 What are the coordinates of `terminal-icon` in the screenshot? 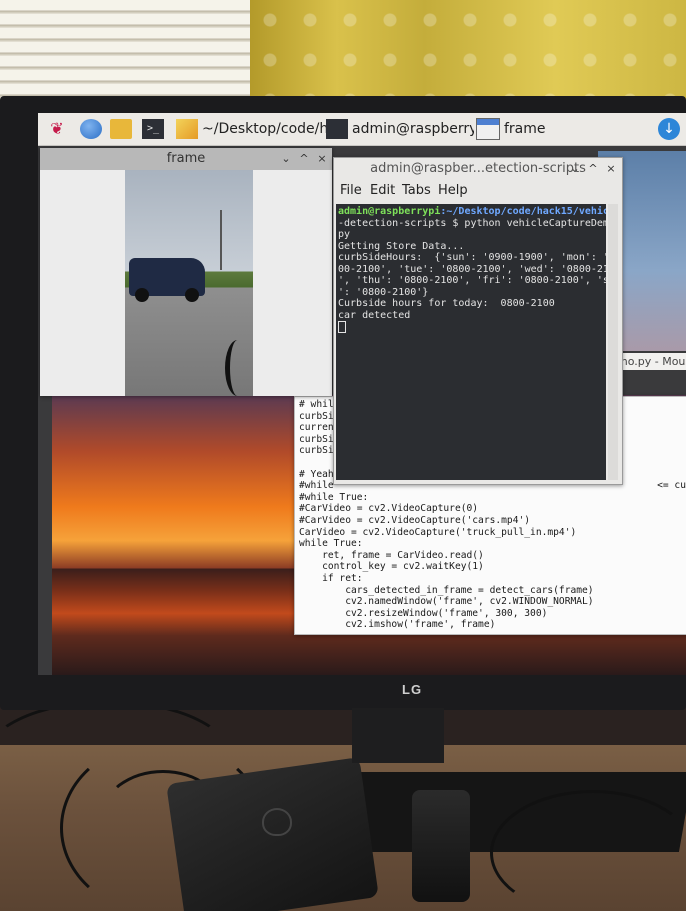 It's located at (337, 129).